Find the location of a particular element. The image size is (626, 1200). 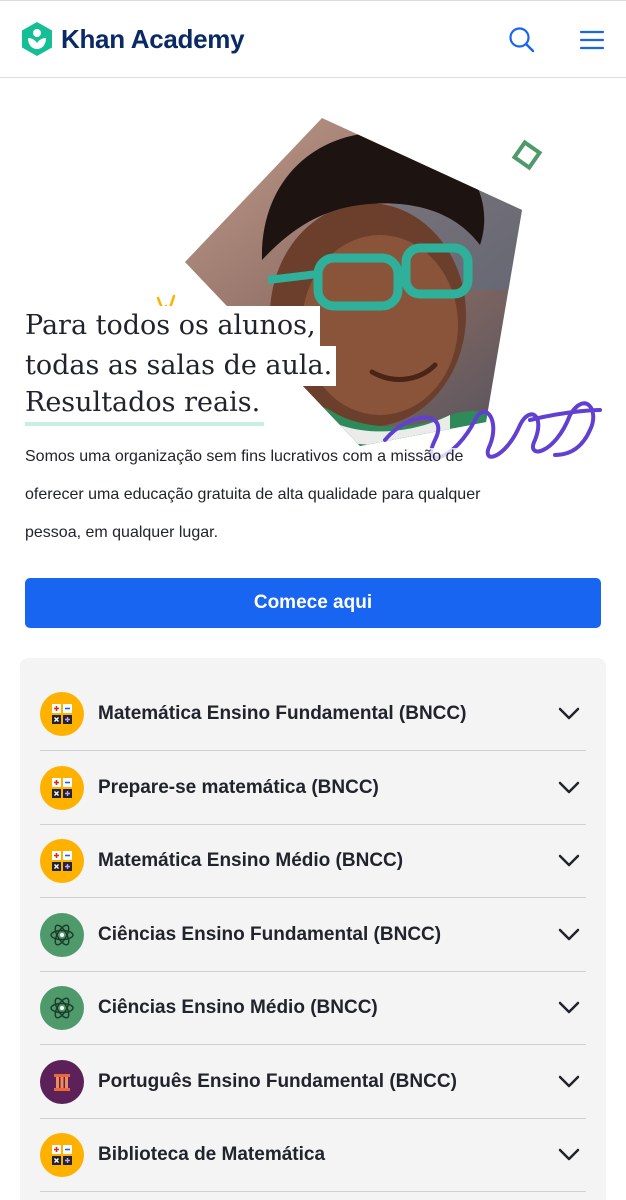

course-row-portugues-ensino-fundamental: Português Ensino Fundamental (BNCC) is located at coordinates (313, 1082).